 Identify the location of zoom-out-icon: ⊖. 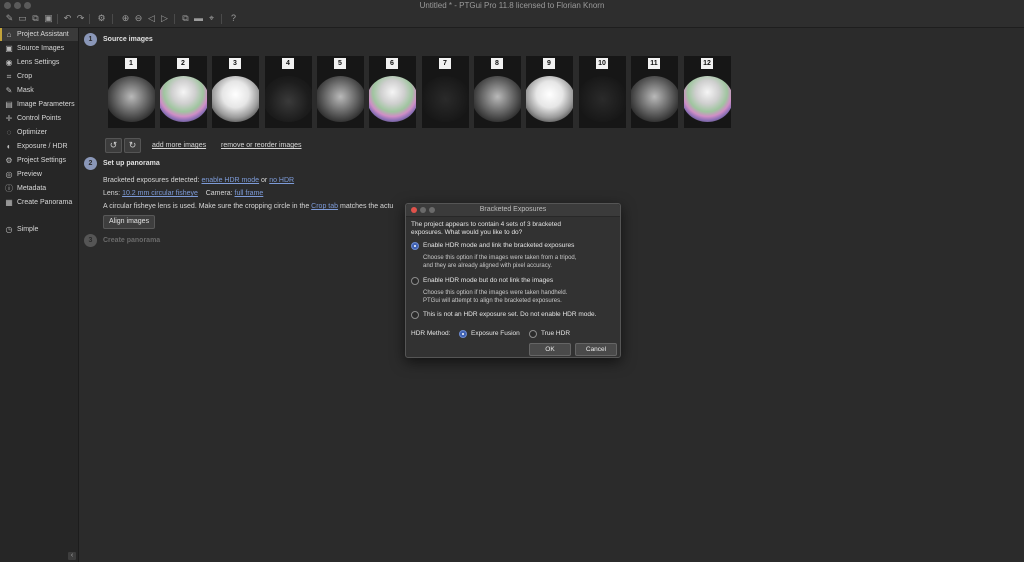
(138, 18).